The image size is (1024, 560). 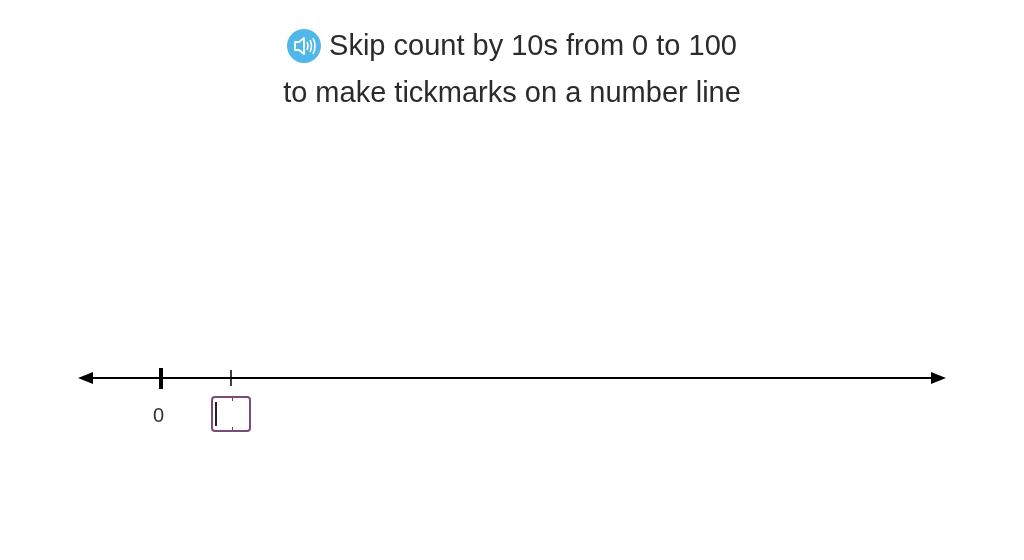 What do you see at coordinates (161, 378) in the screenshot?
I see `zero-tick-mark` at bounding box center [161, 378].